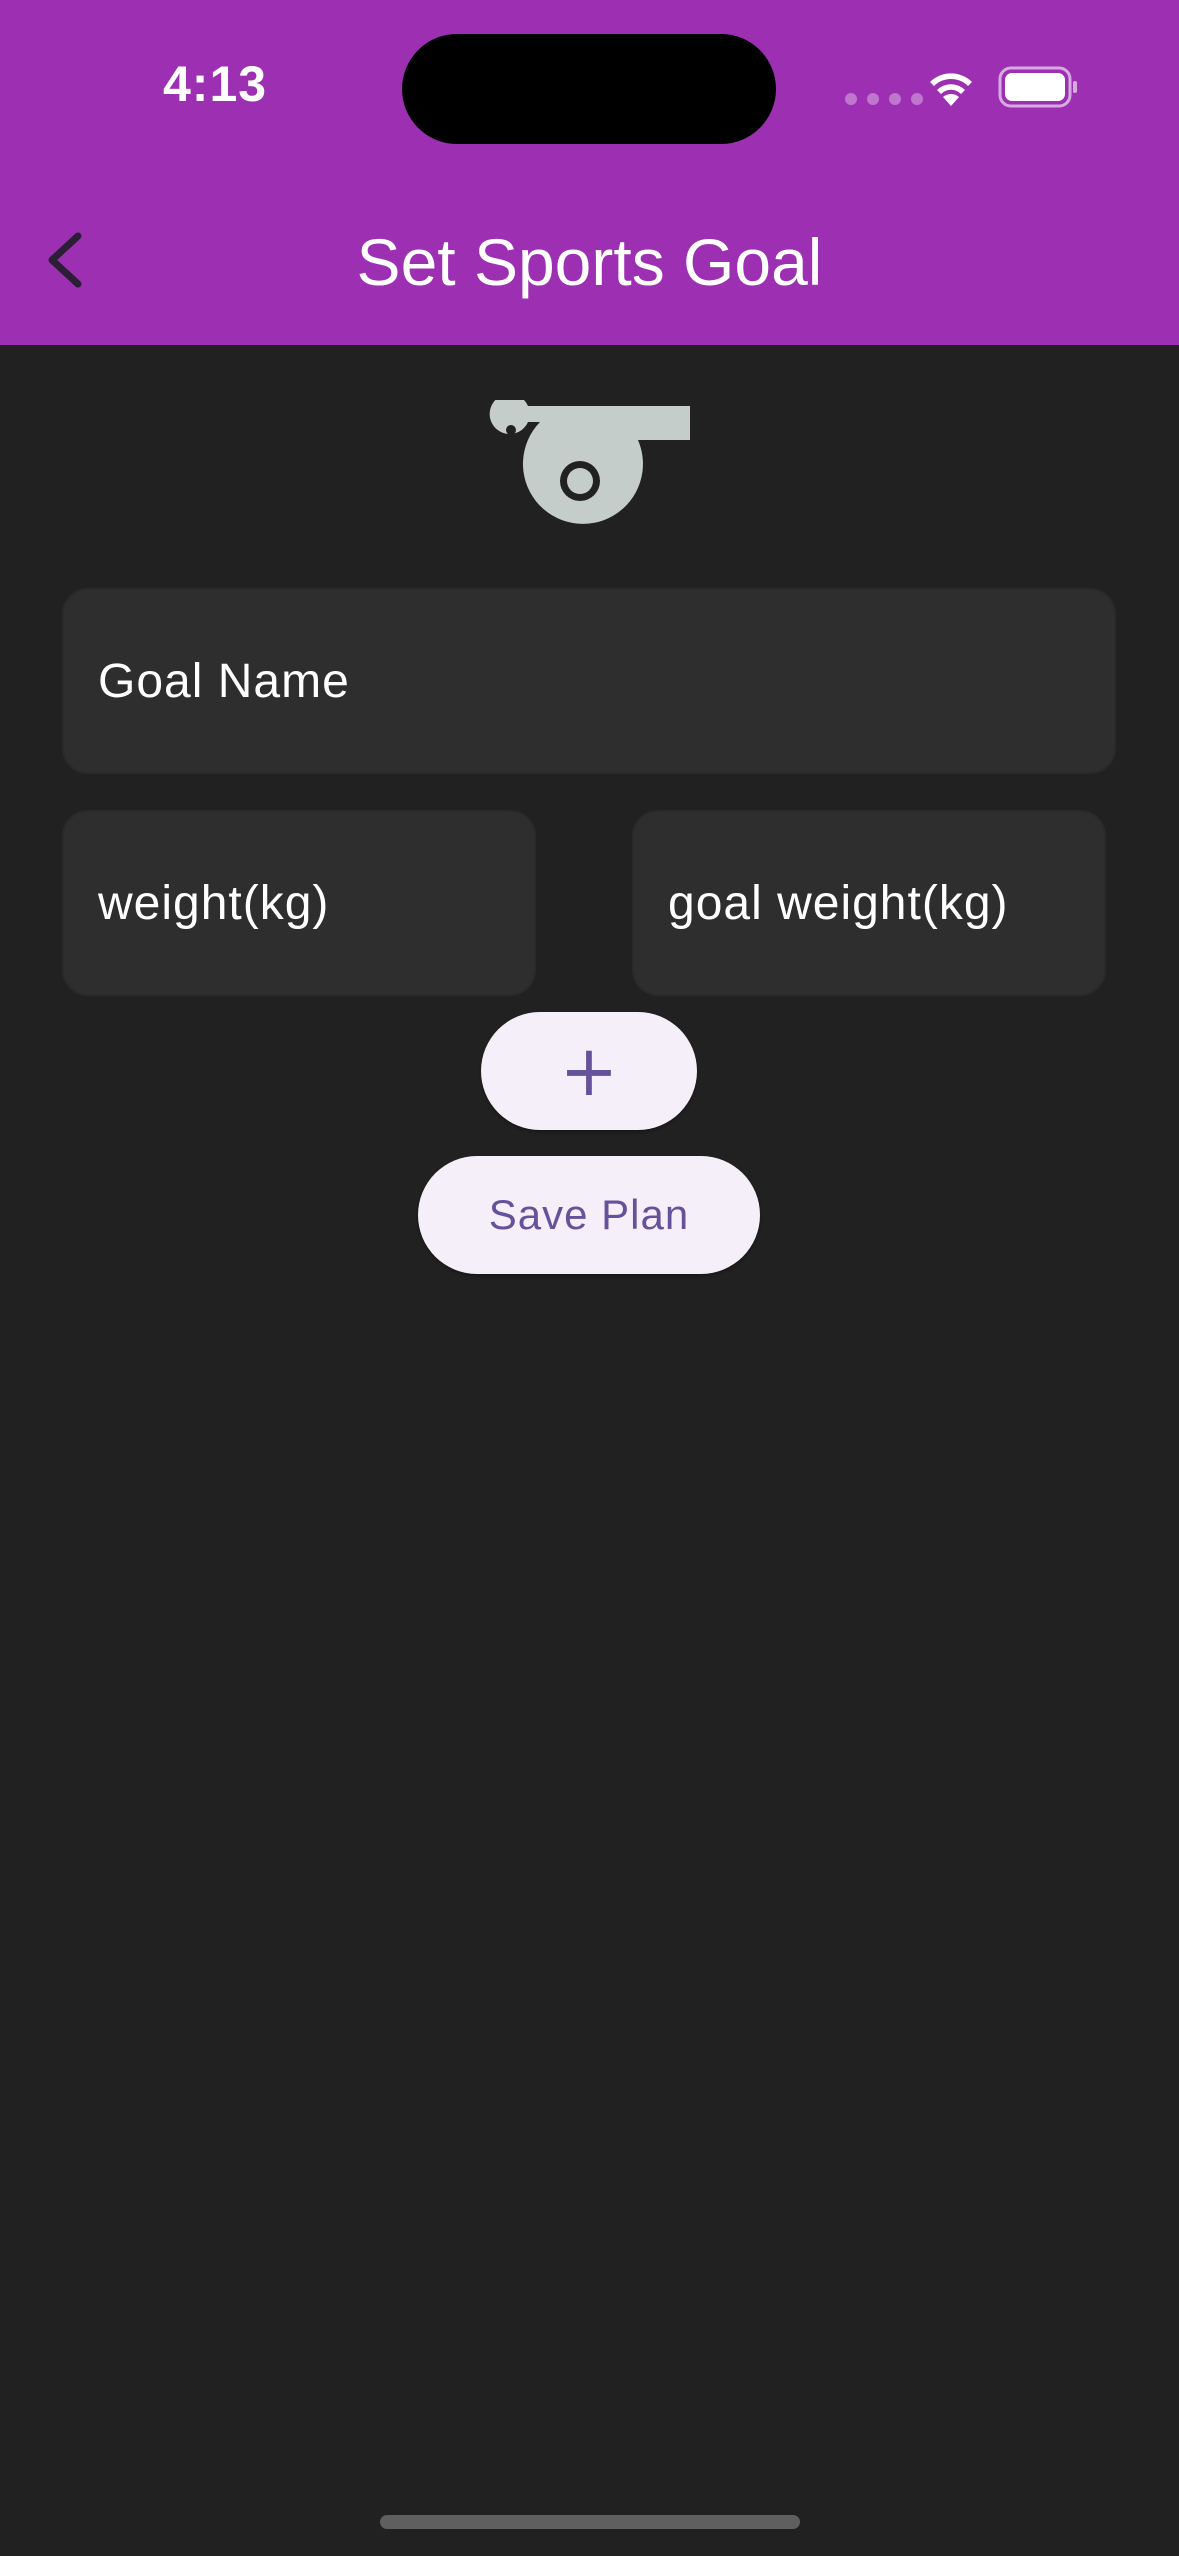  I want to click on home-indicator, so click(590, 2522).